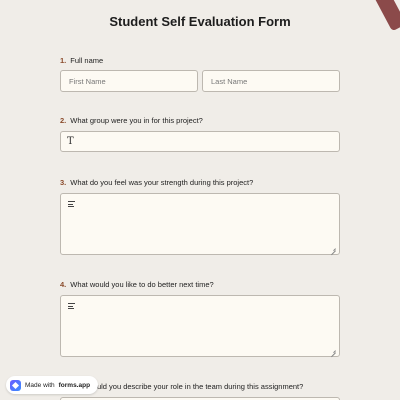  I want to click on badge-prefix: Made with, so click(40, 385).